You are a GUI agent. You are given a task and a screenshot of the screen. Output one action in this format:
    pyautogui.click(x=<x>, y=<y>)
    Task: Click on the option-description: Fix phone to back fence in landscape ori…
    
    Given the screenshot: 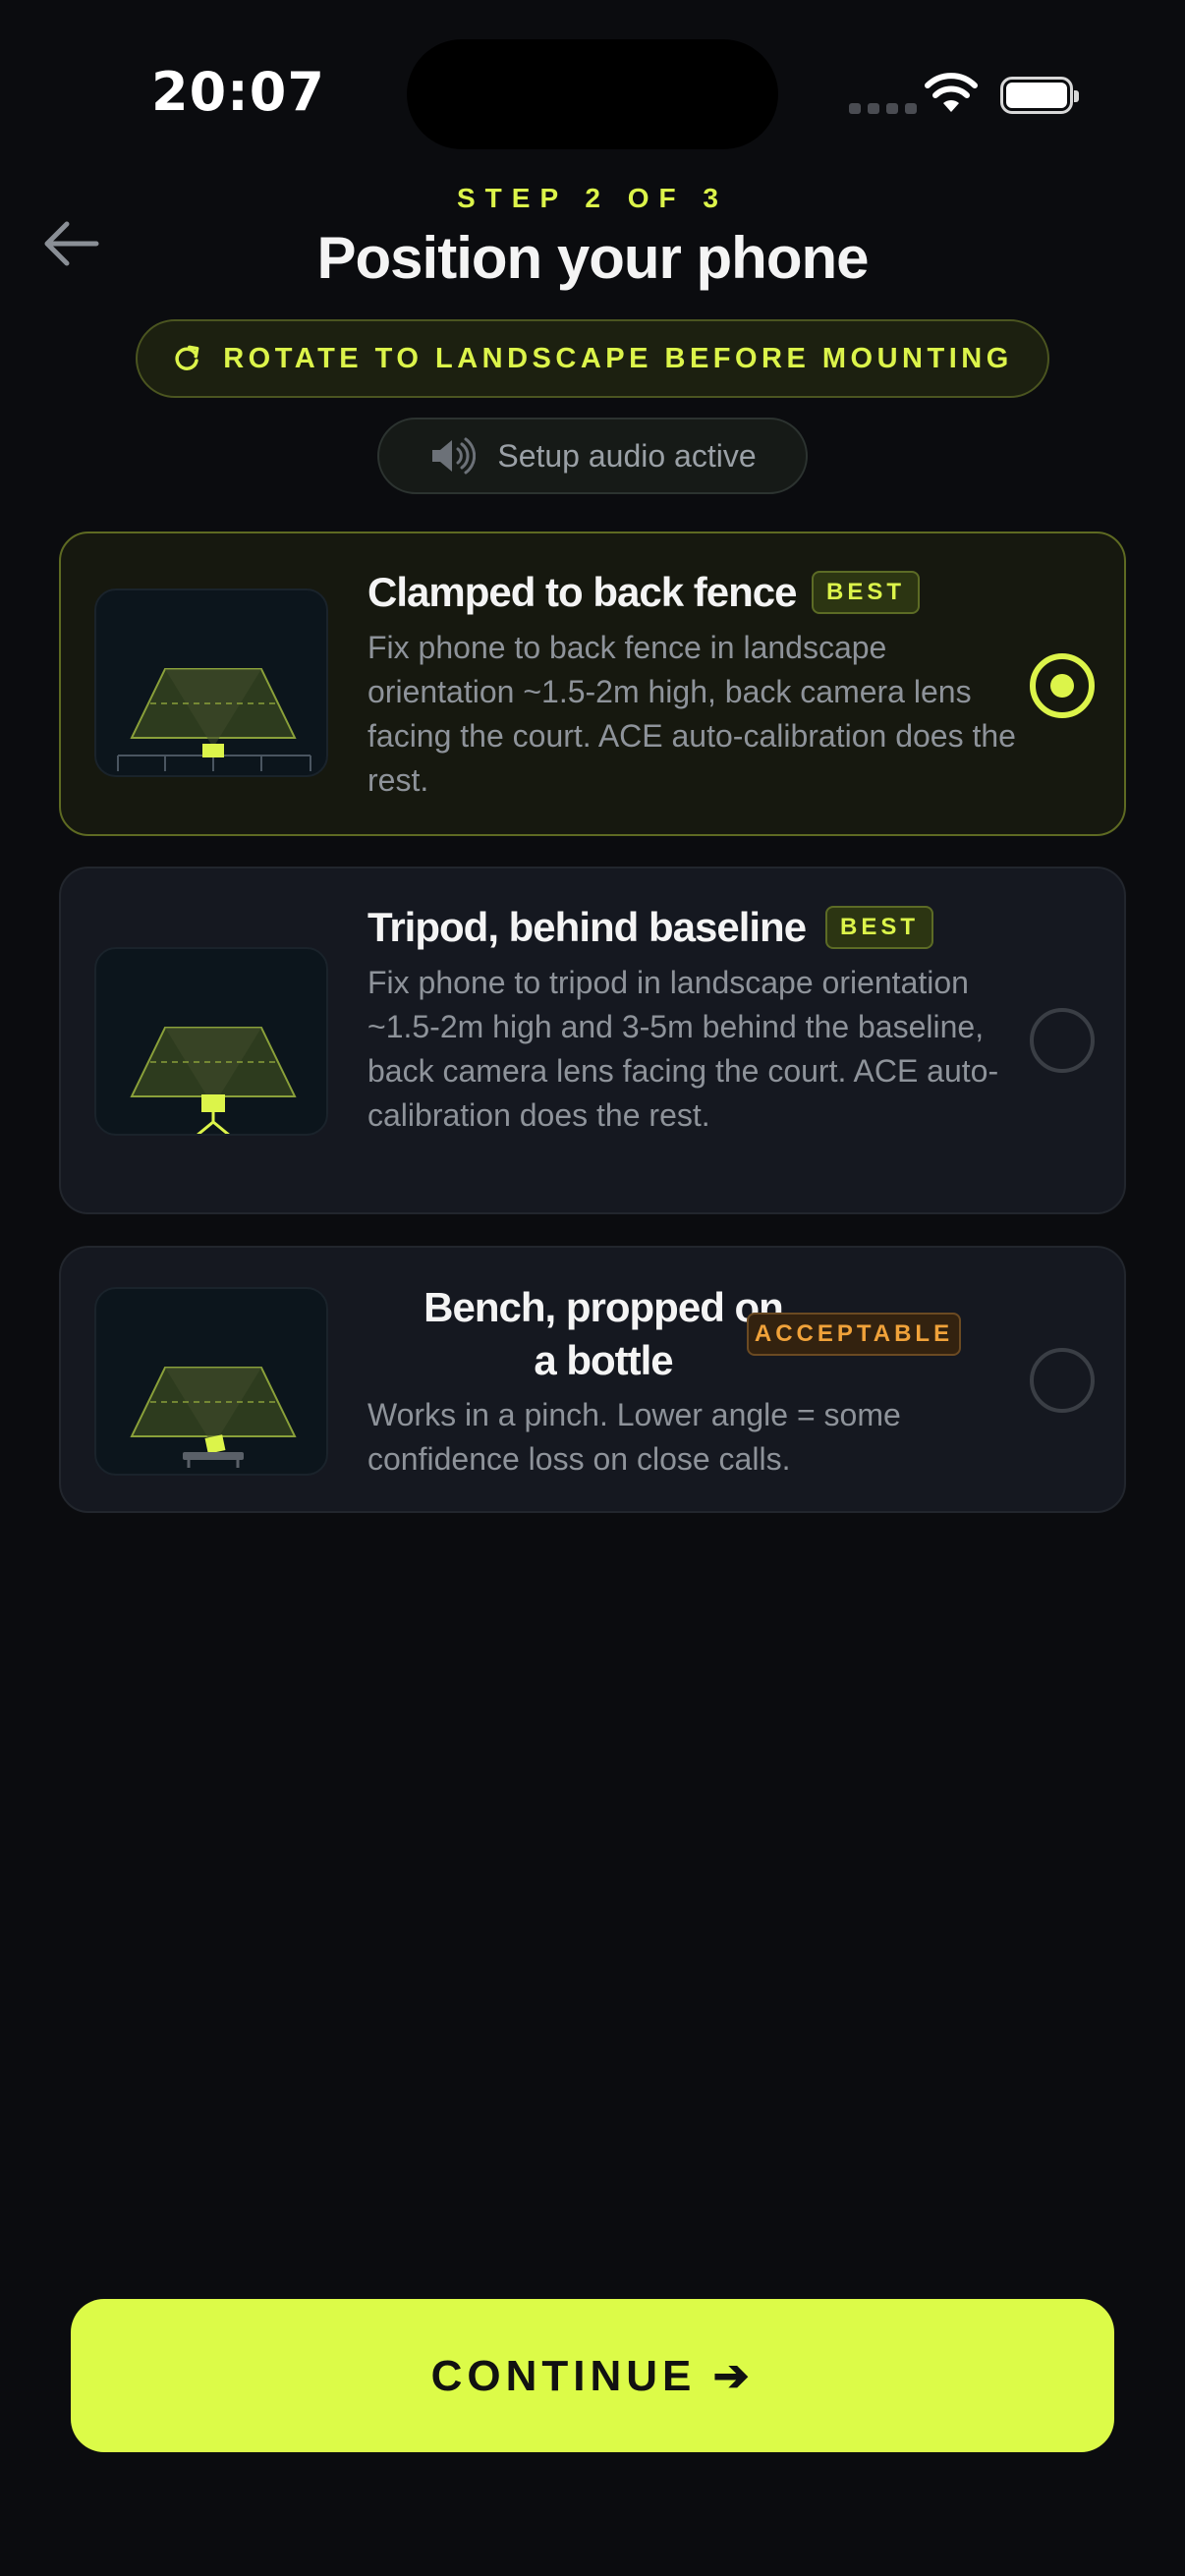 What is the action you would take?
    pyautogui.click(x=691, y=714)
    